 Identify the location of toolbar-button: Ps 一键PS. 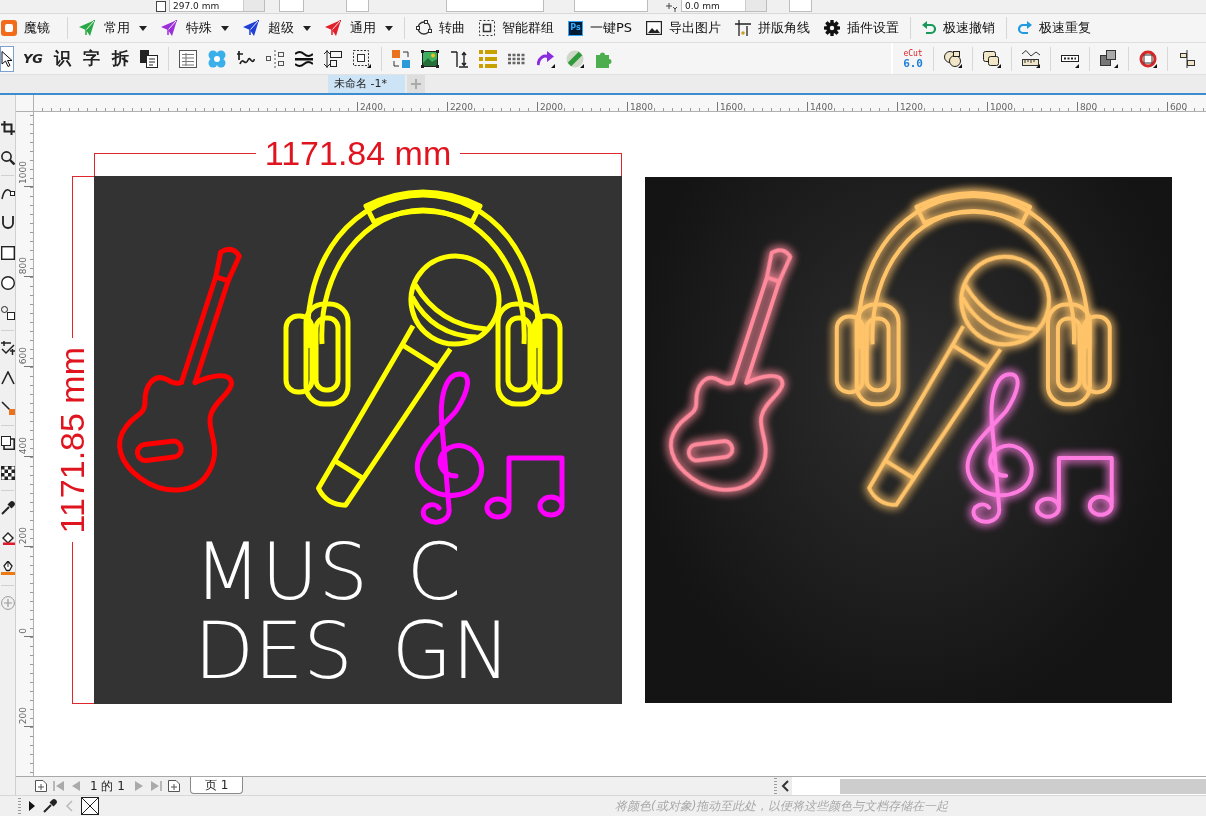
(600, 28).